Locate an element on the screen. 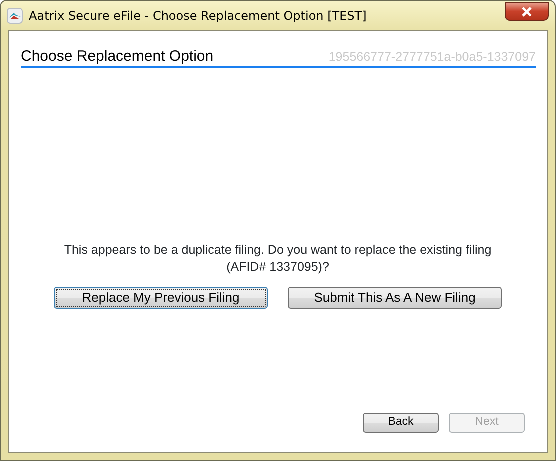 This screenshot has height=461, width=556. message-text: This appears to be a duplicate filing. Do you want to replace the existing filing (AFID# 1337095)? is located at coordinates (278, 259).